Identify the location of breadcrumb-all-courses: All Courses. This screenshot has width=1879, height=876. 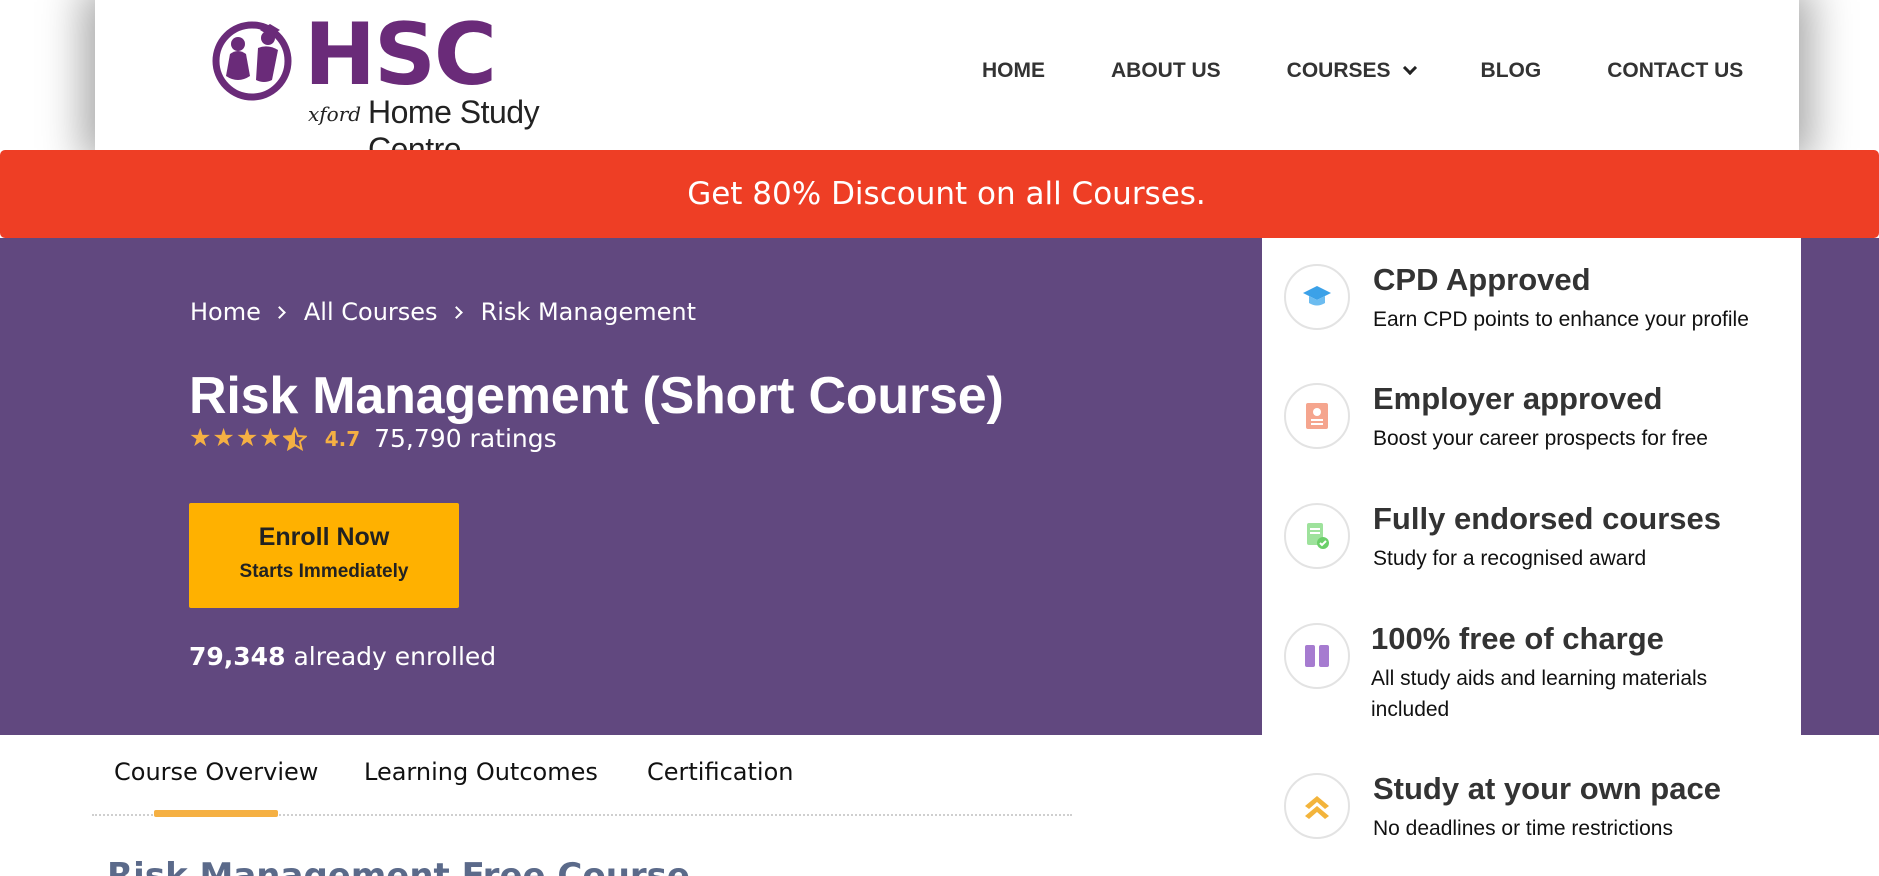
(371, 312).